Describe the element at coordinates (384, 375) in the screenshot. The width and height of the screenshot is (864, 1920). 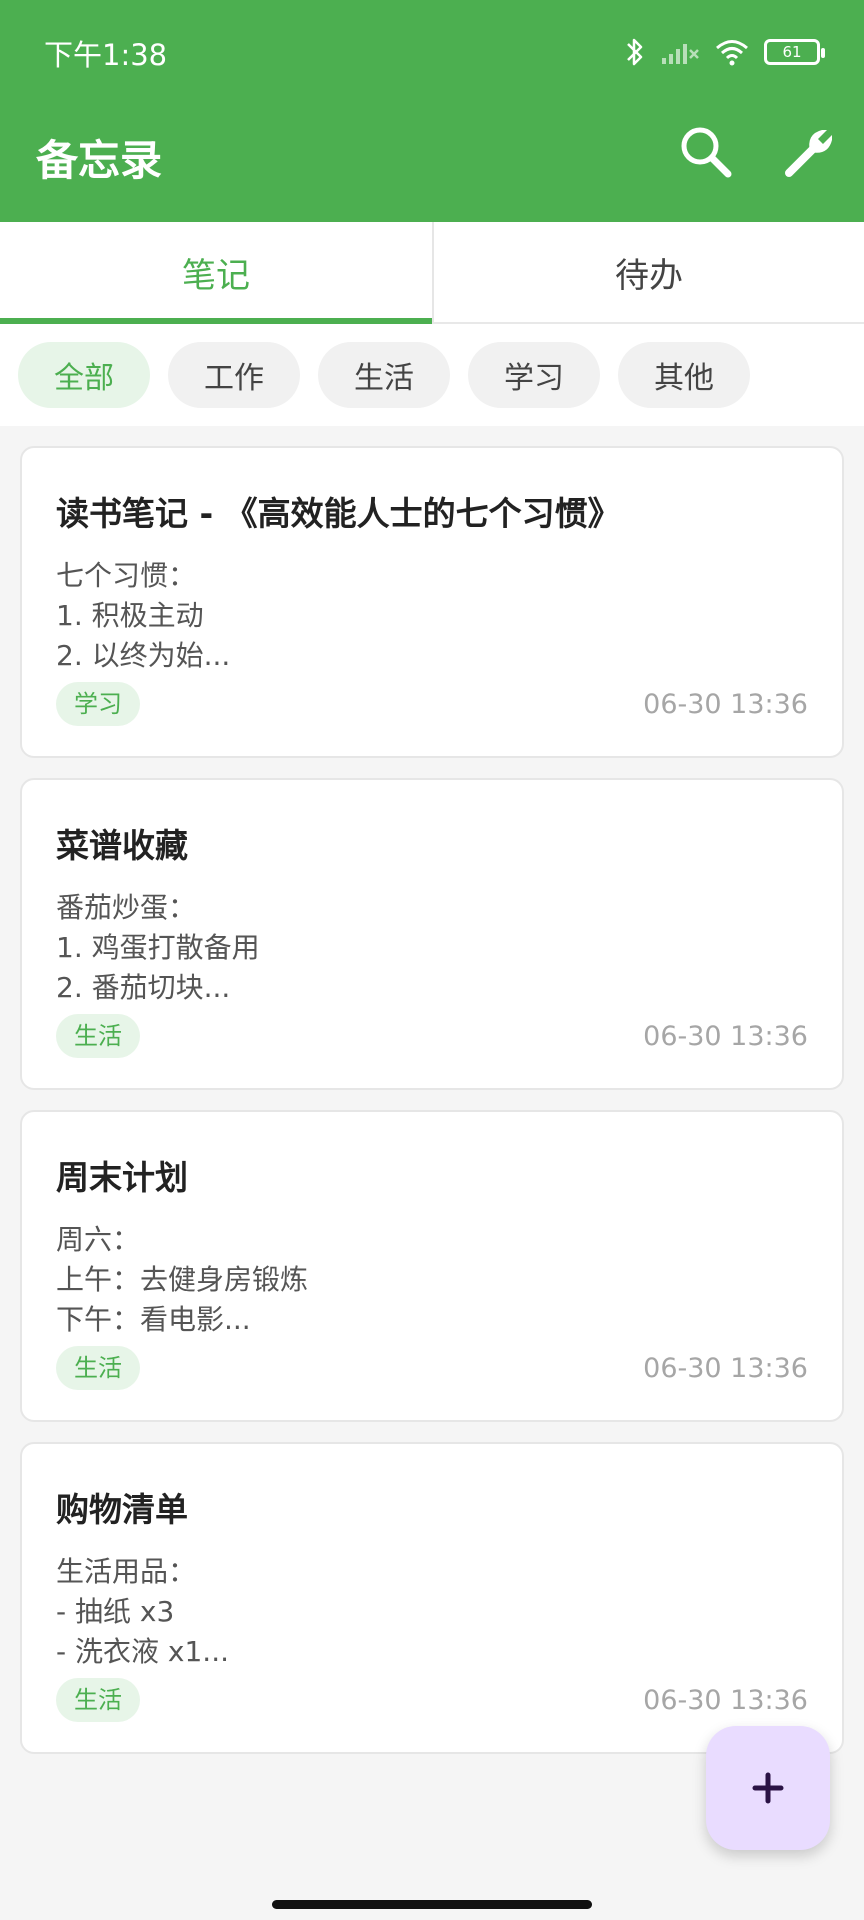
I see `filter-life: 生活` at that location.